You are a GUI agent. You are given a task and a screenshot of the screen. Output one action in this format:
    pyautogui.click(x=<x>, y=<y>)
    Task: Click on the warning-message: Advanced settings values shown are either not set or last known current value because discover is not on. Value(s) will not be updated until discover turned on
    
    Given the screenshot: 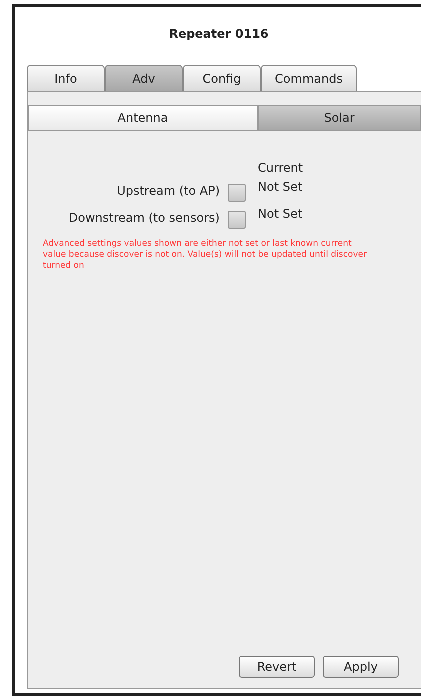 What is the action you would take?
    pyautogui.click(x=205, y=255)
    